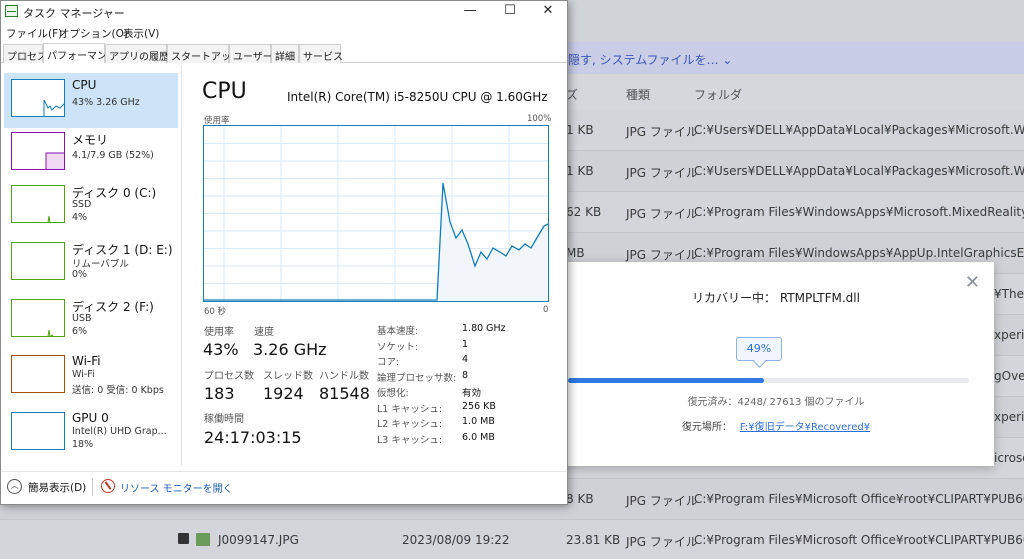  I want to click on recovery-title: リカバリー中： RTMPLTFM.dll, so click(776, 298).